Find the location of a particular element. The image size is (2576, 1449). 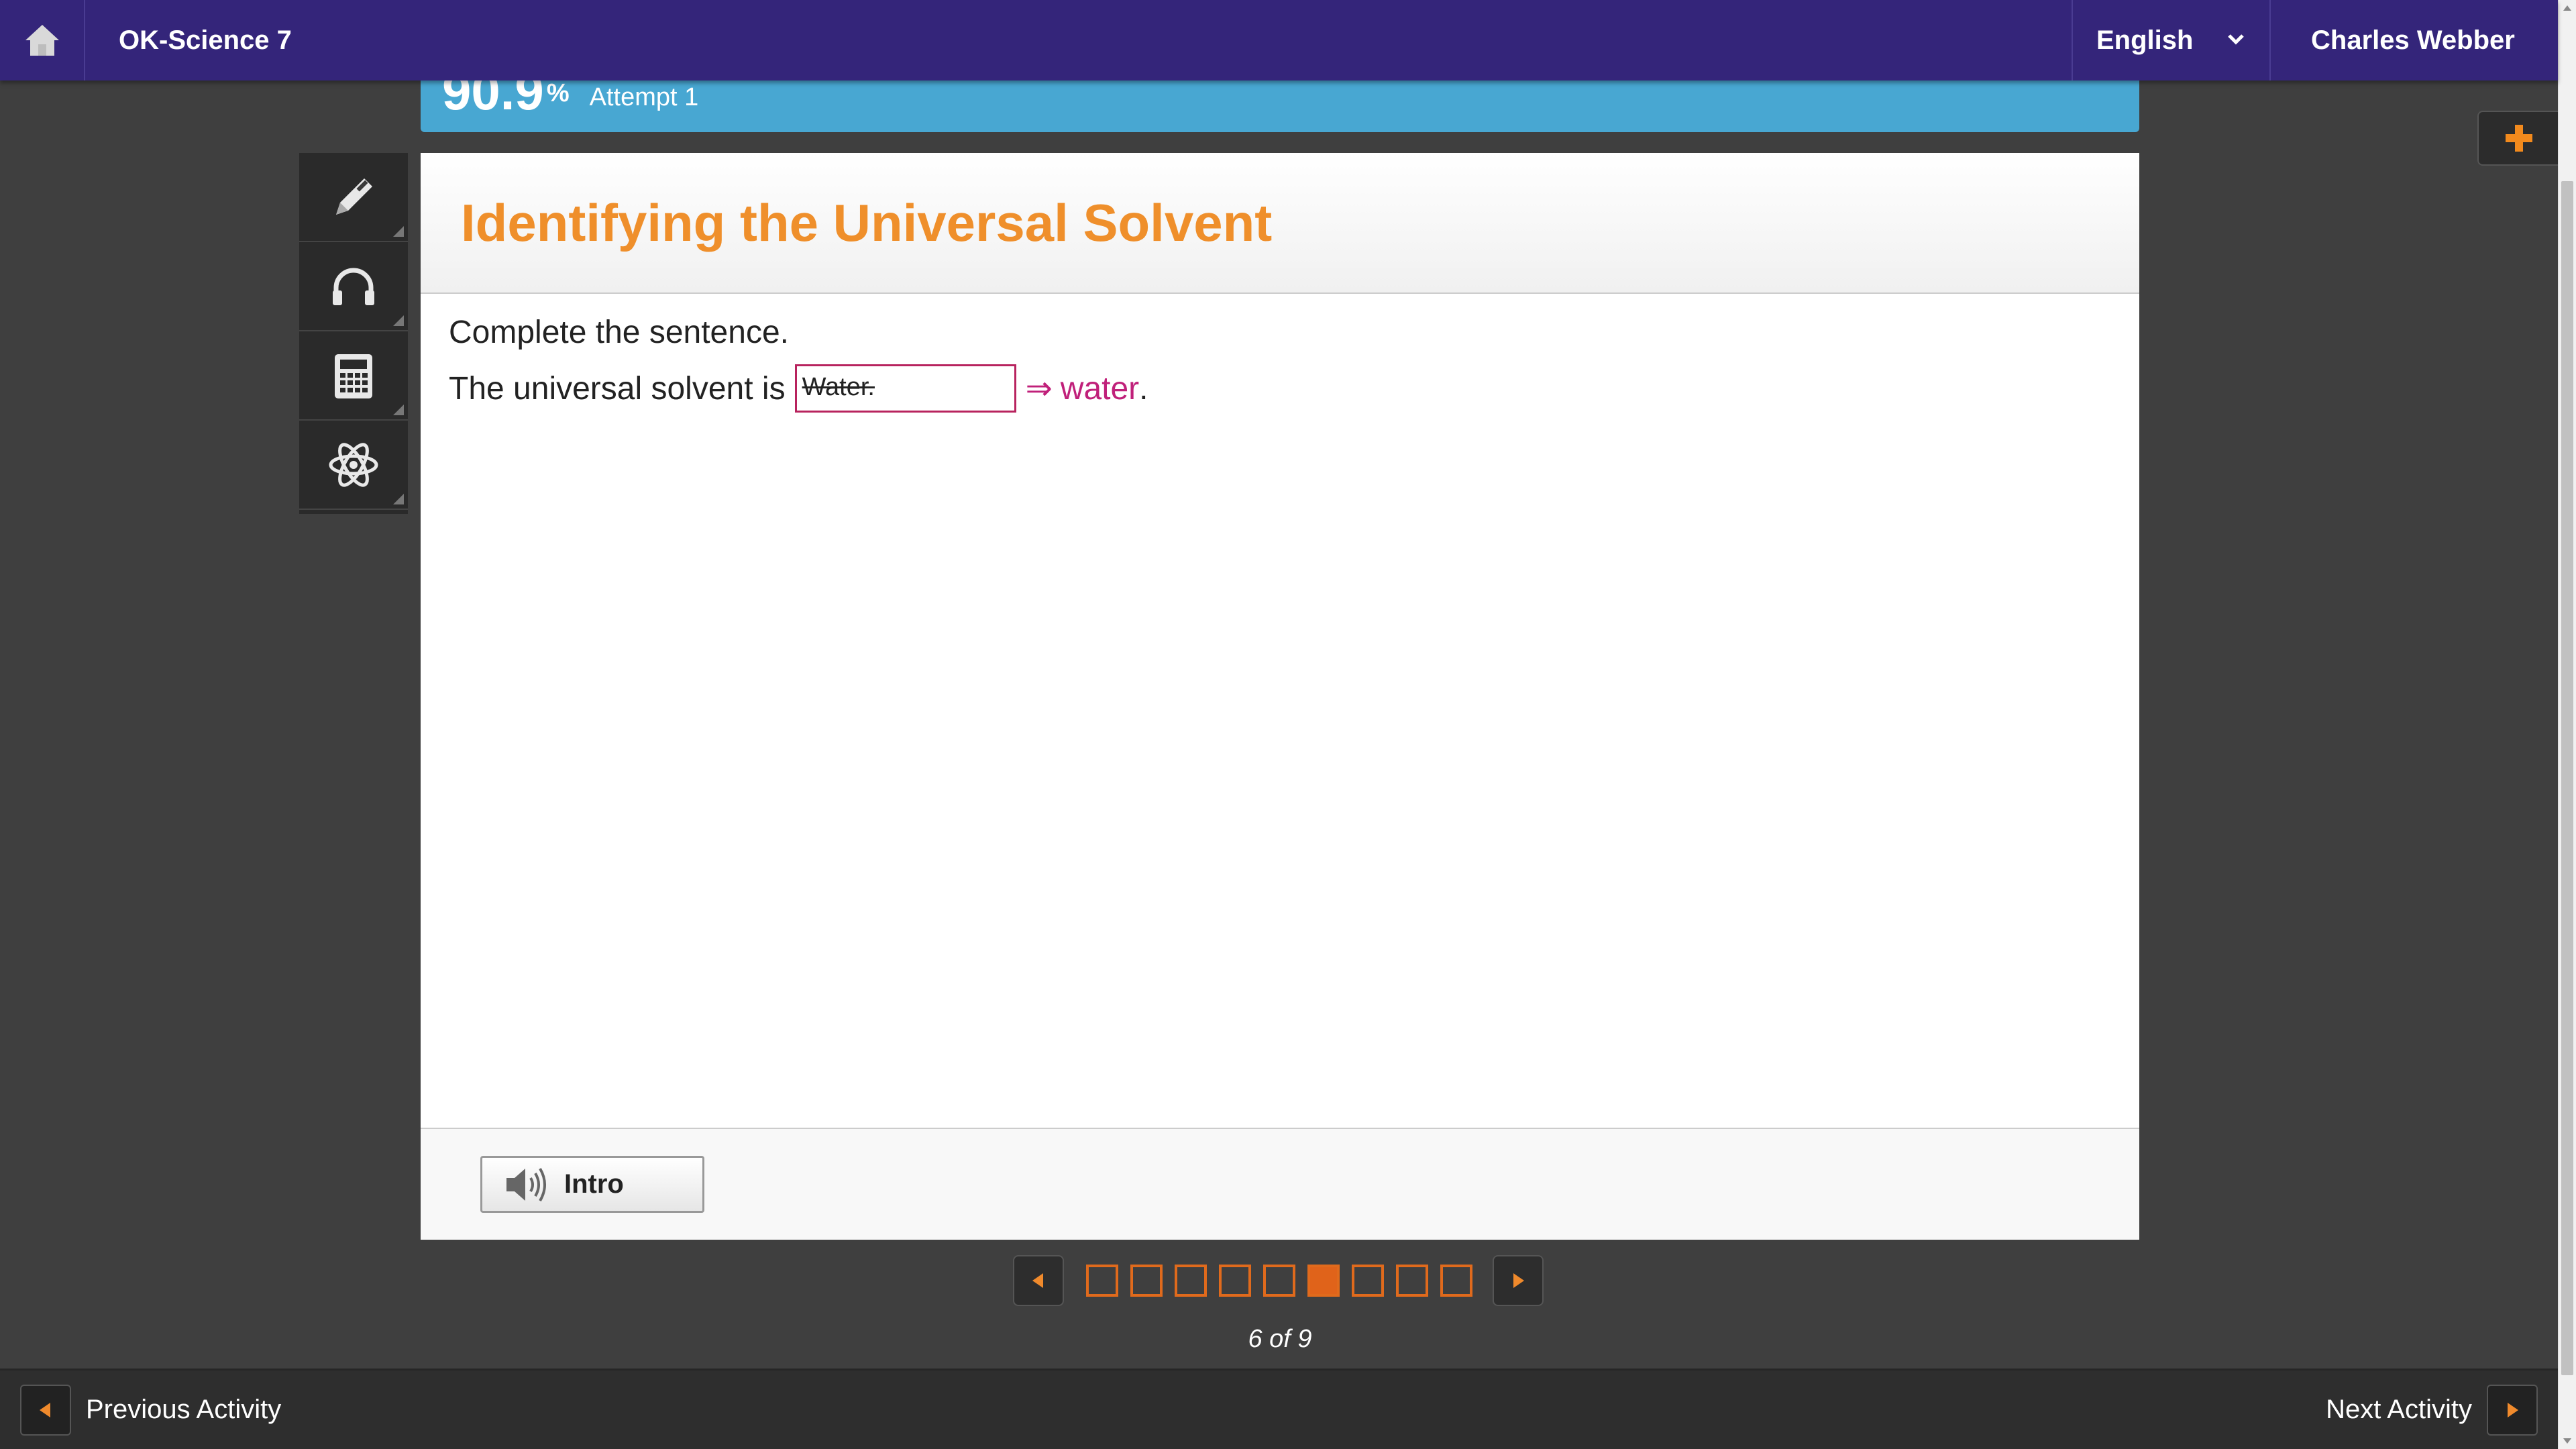

previous-activity-button is located at coordinates (45, 1410).